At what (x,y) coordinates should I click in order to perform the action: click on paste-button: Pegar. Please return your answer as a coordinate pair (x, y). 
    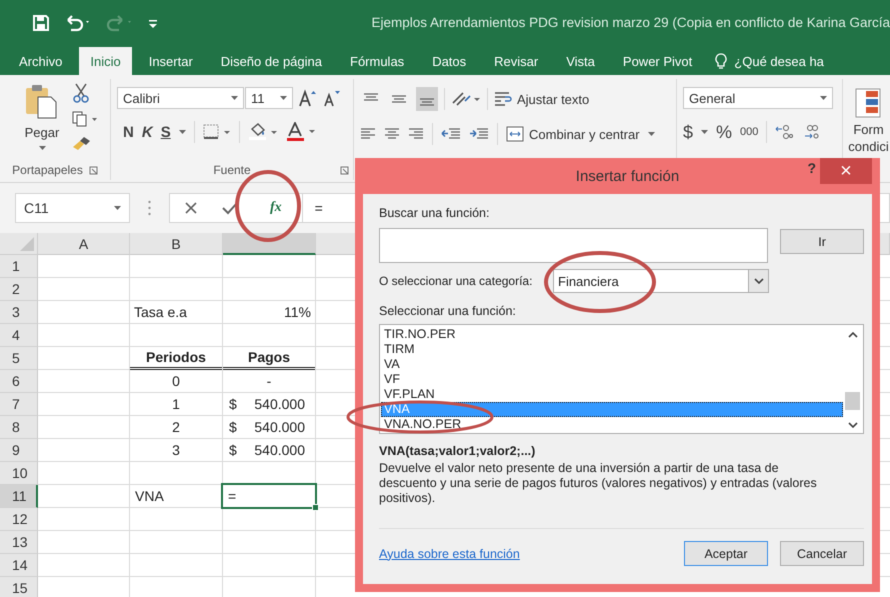
    Looking at the image, I should click on (42, 132).